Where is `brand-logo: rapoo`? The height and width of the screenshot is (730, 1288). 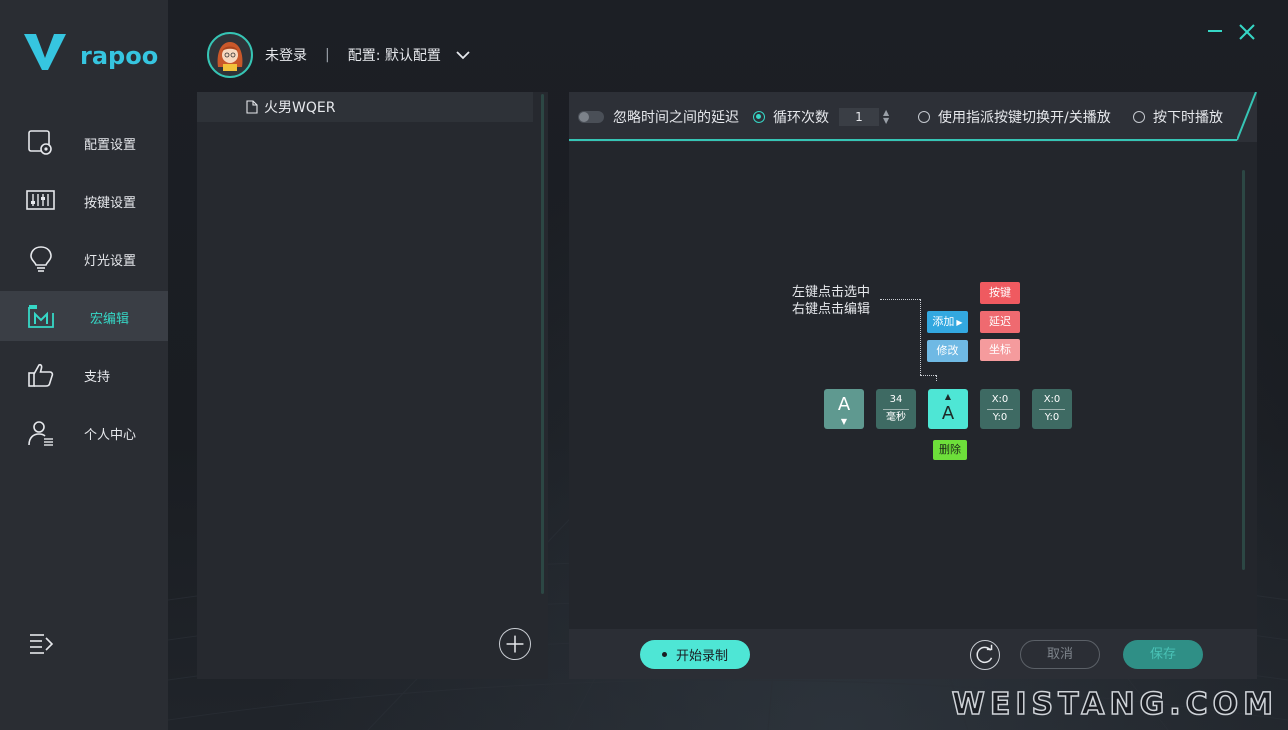 brand-logo: rapoo is located at coordinates (91, 52).